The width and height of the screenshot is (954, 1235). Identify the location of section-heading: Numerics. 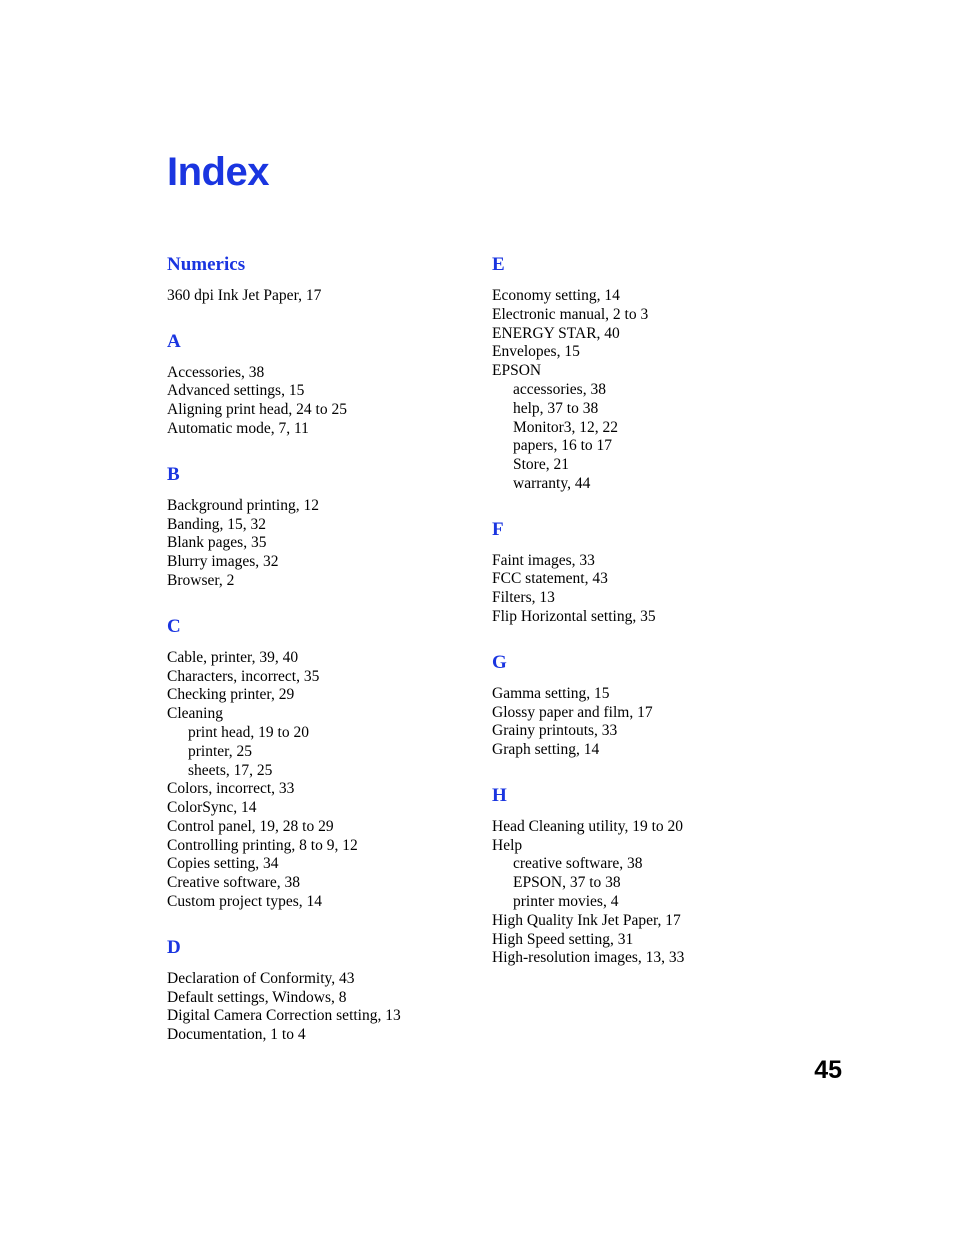
(206, 264).